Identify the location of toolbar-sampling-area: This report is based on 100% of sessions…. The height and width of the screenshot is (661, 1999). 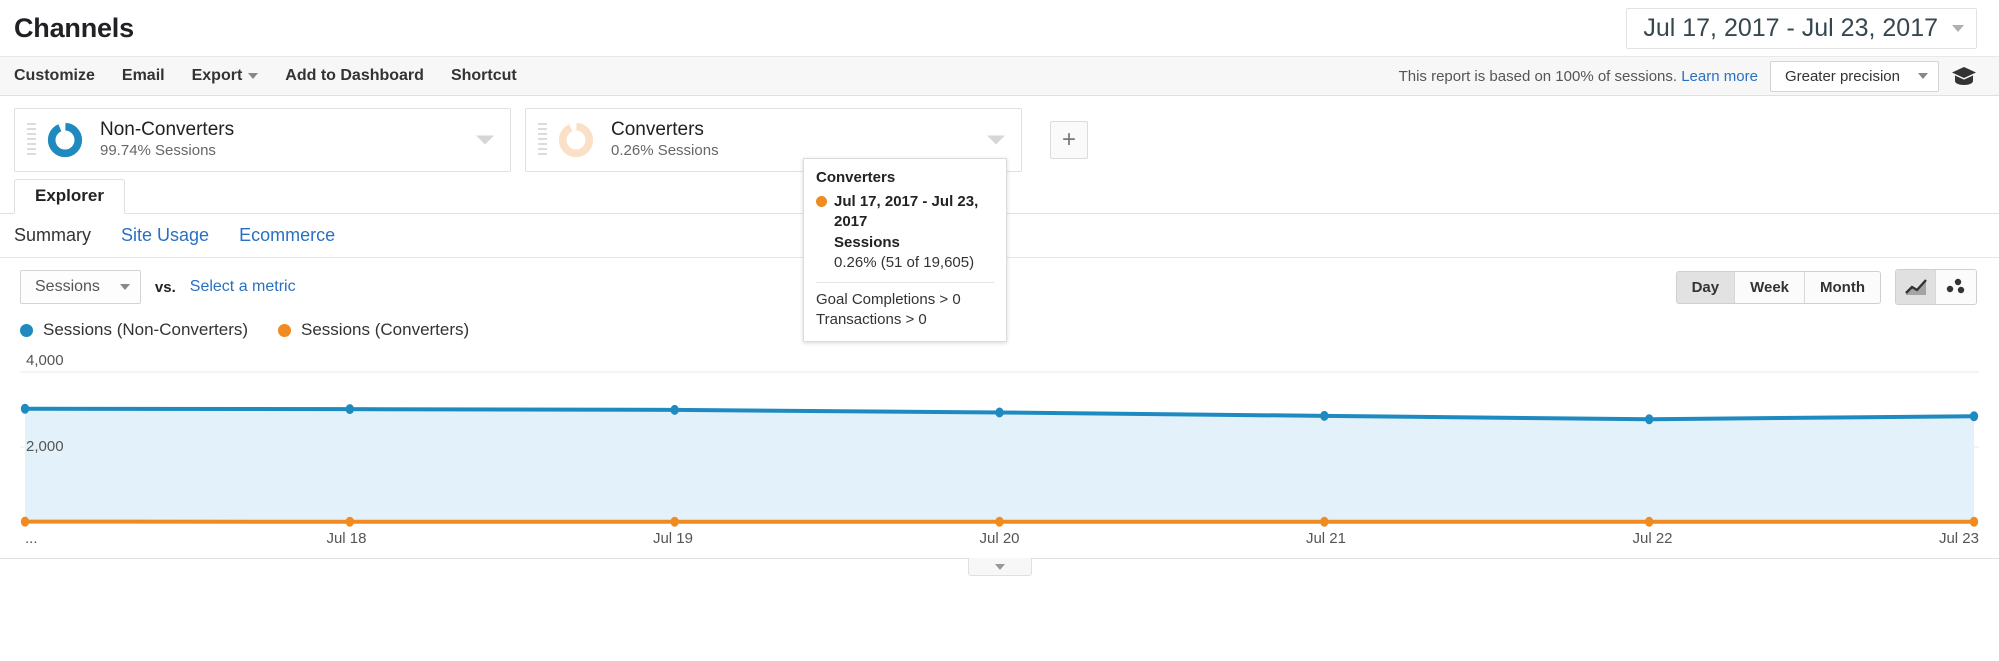
(1688, 76).